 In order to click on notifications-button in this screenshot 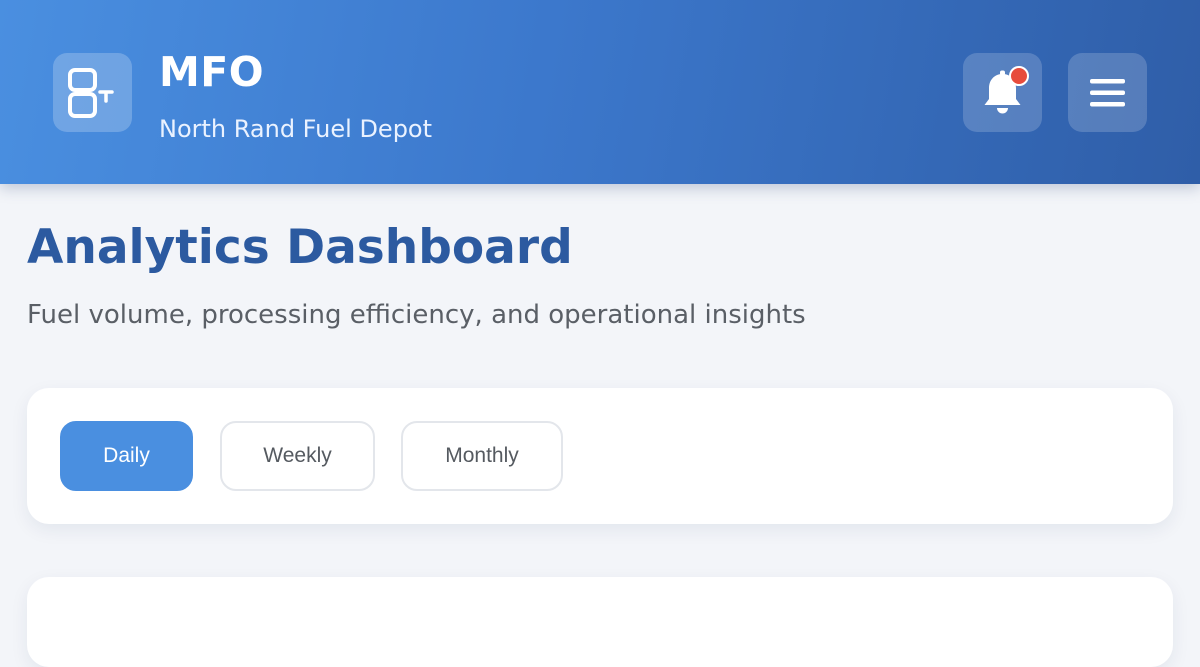, I will do `click(1002, 92)`.